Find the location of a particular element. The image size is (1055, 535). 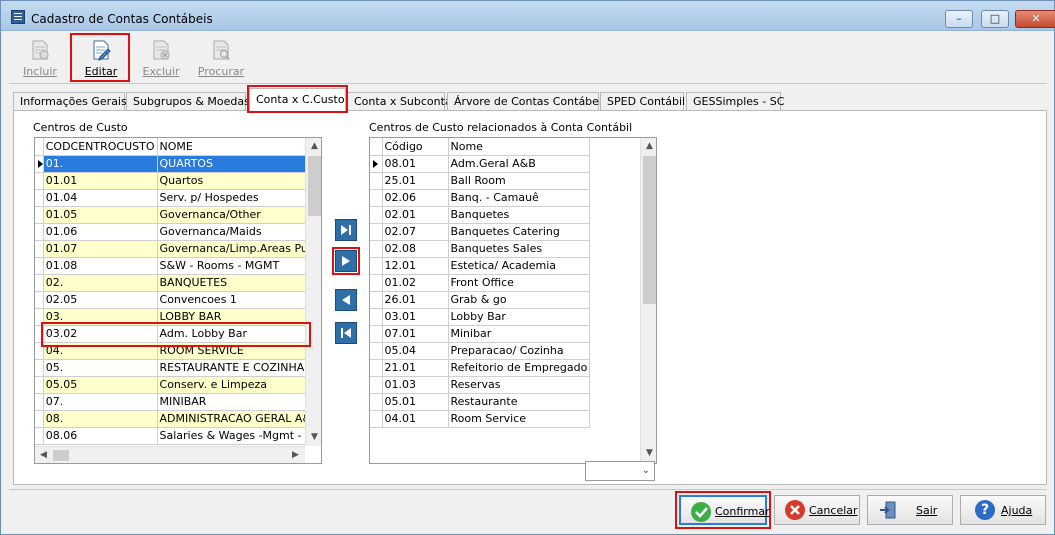

cell-code: 02.07 is located at coordinates (415, 232).